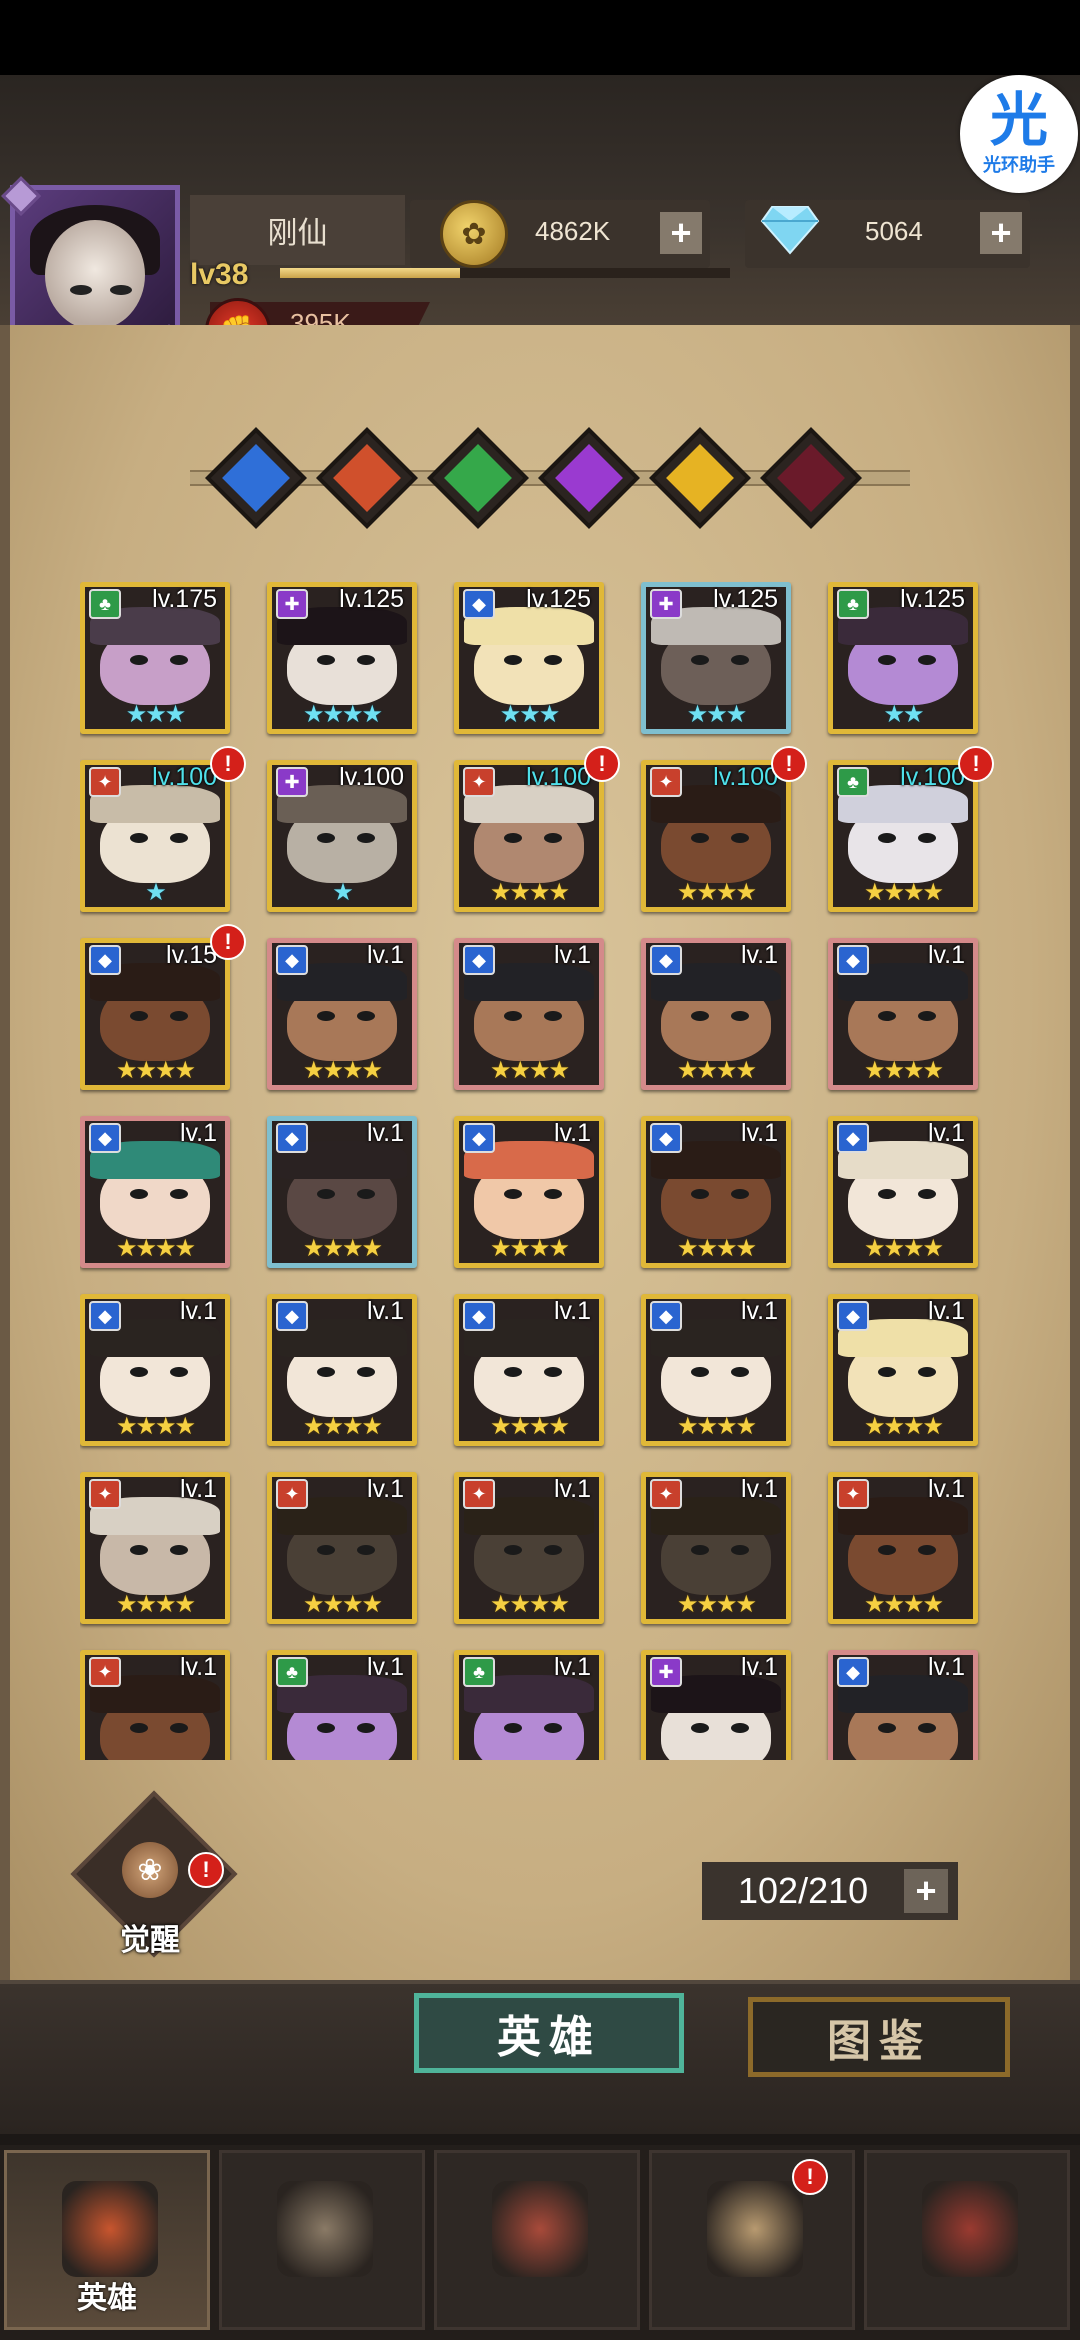 The width and height of the screenshot is (1080, 2340). What do you see at coordinates (879, 2037) in the screenshot?
I see `tab-codex: 图鉴` at bounding box center [879, 2037].